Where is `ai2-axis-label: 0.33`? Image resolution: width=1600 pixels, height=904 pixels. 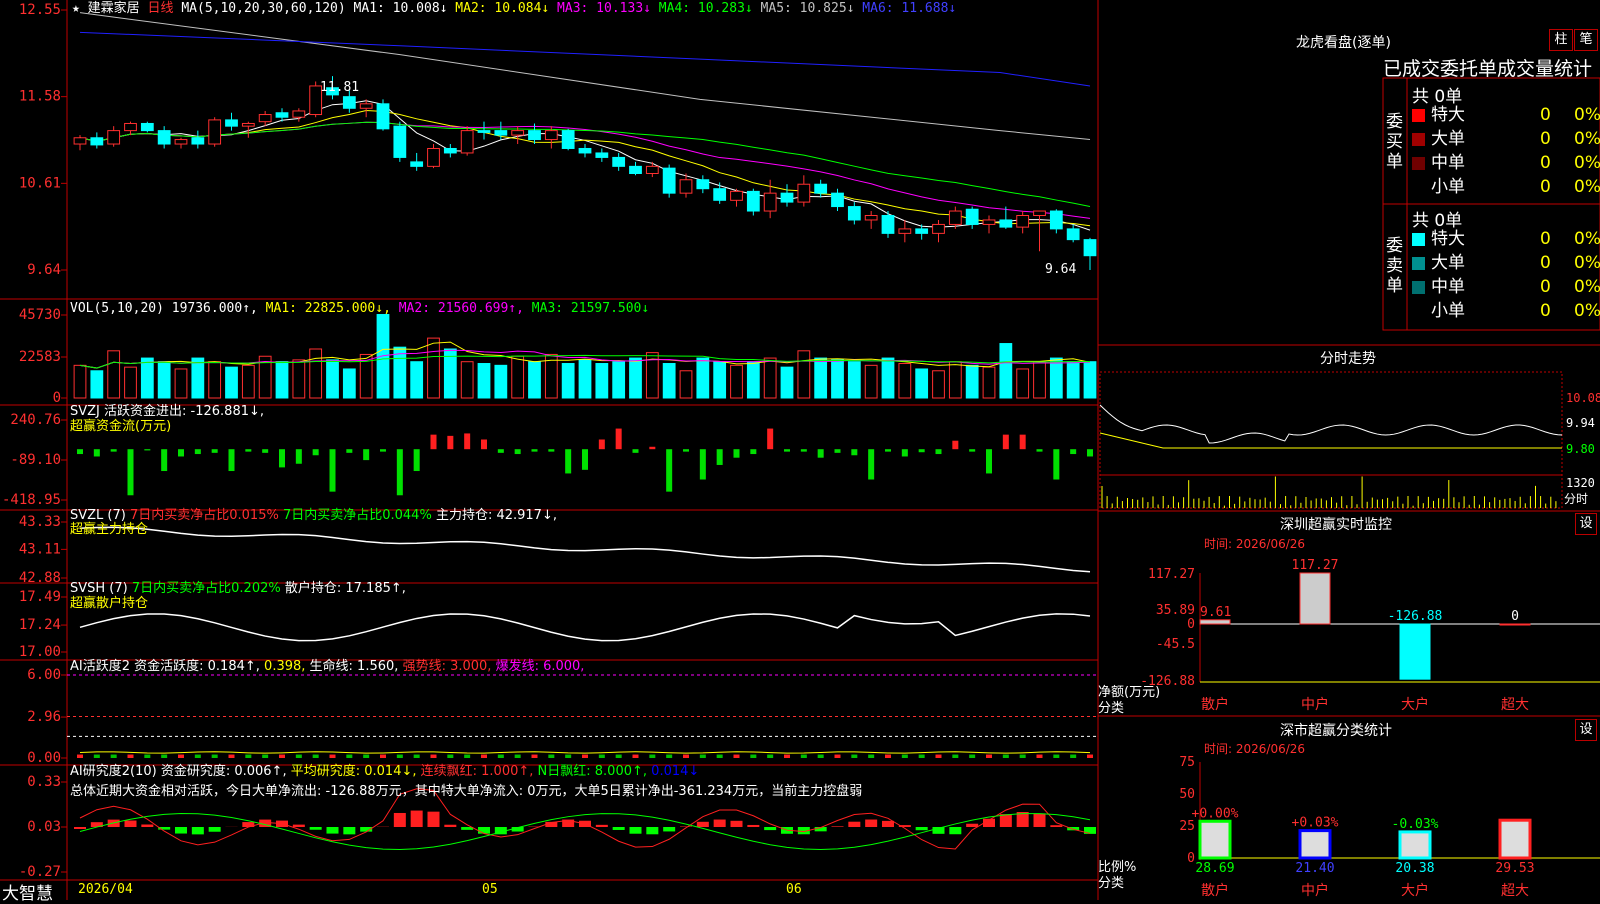
ai2-axis-label: 0.33 is located at coordinates (44, 782).